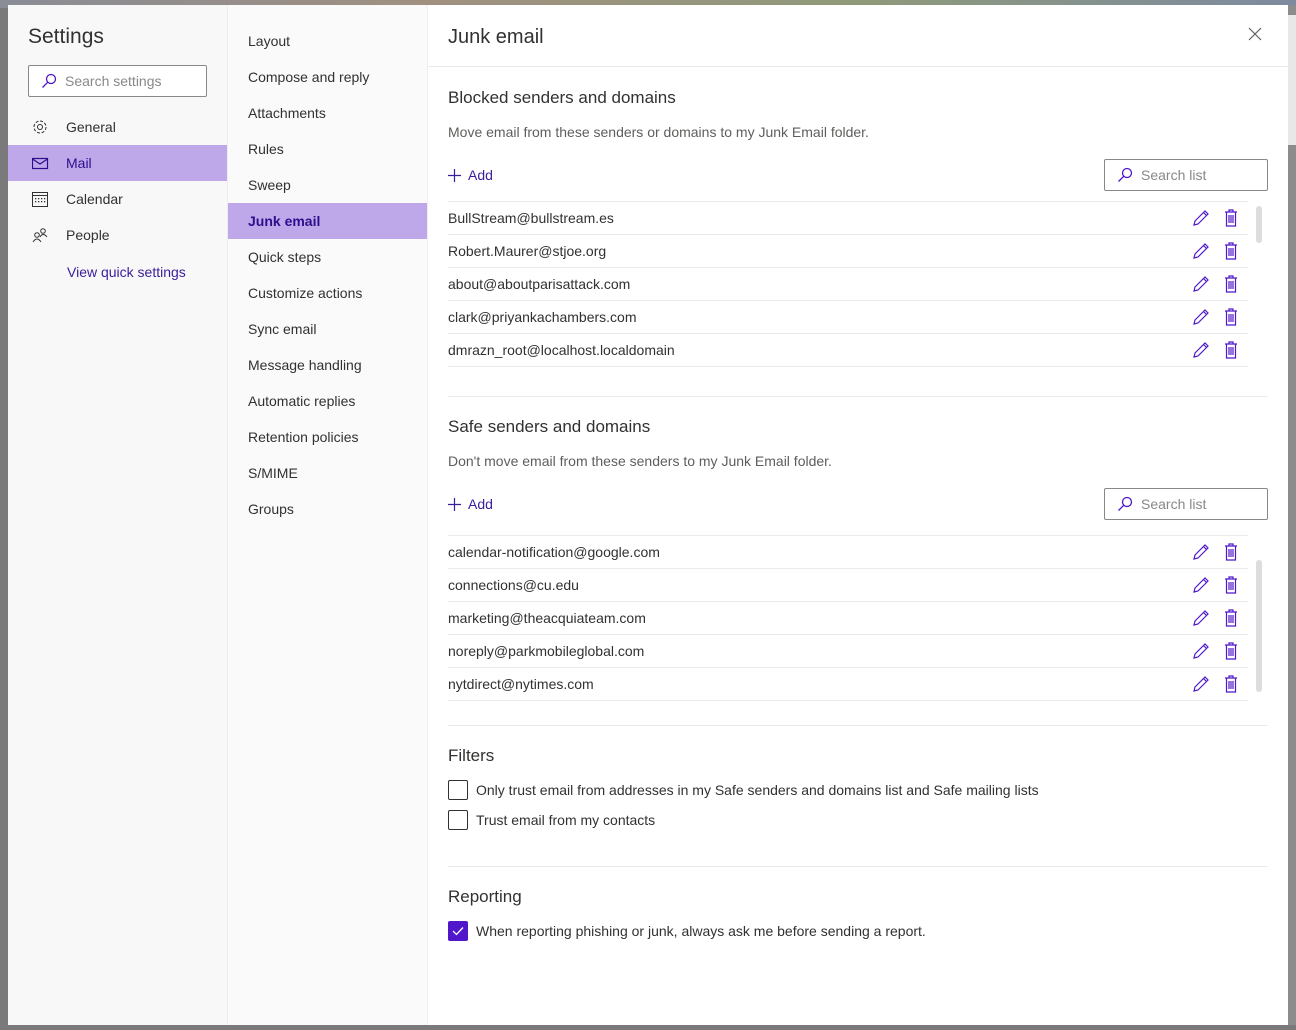  Describe the element at coordinates (549, 426) in the screenshot. I see `safe-heading: Safe senders and domains` at that location.